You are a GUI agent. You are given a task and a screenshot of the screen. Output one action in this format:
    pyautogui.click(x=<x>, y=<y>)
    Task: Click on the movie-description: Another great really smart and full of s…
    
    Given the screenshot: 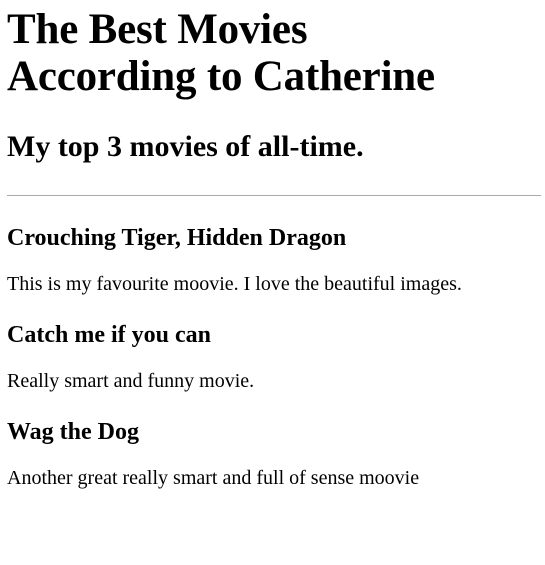 What is the action you would take?
    pyautogui.click(x=213, y=478)
    